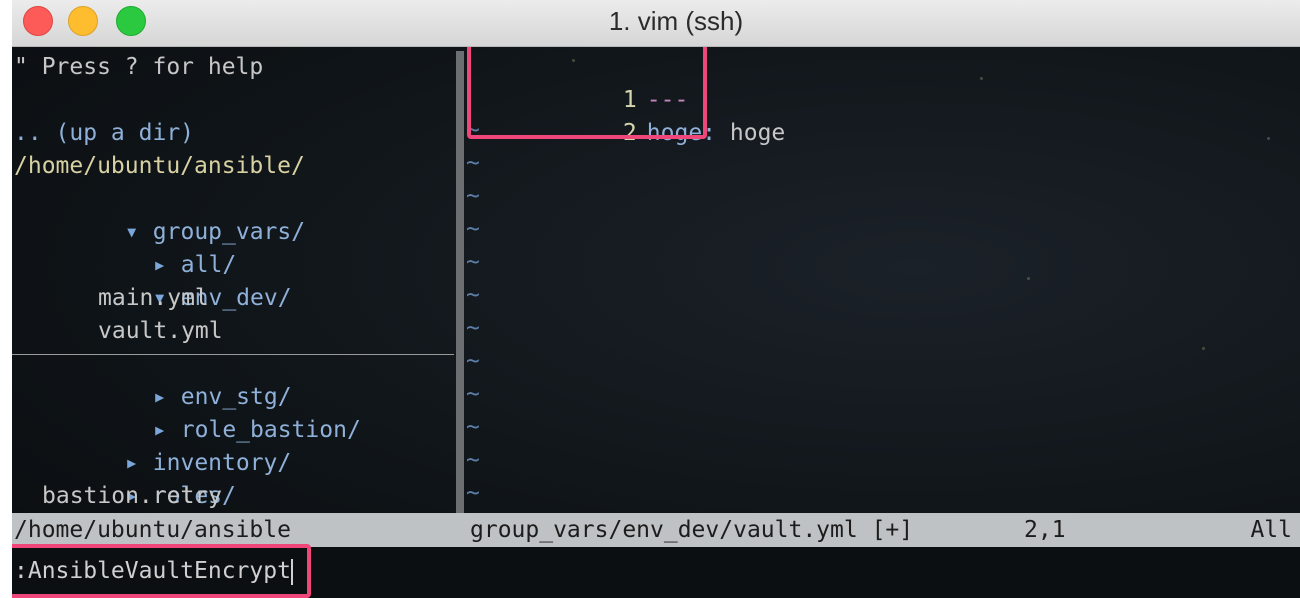  I want to click on tree-item-roles: ▸ roles/, so click(125, 478).